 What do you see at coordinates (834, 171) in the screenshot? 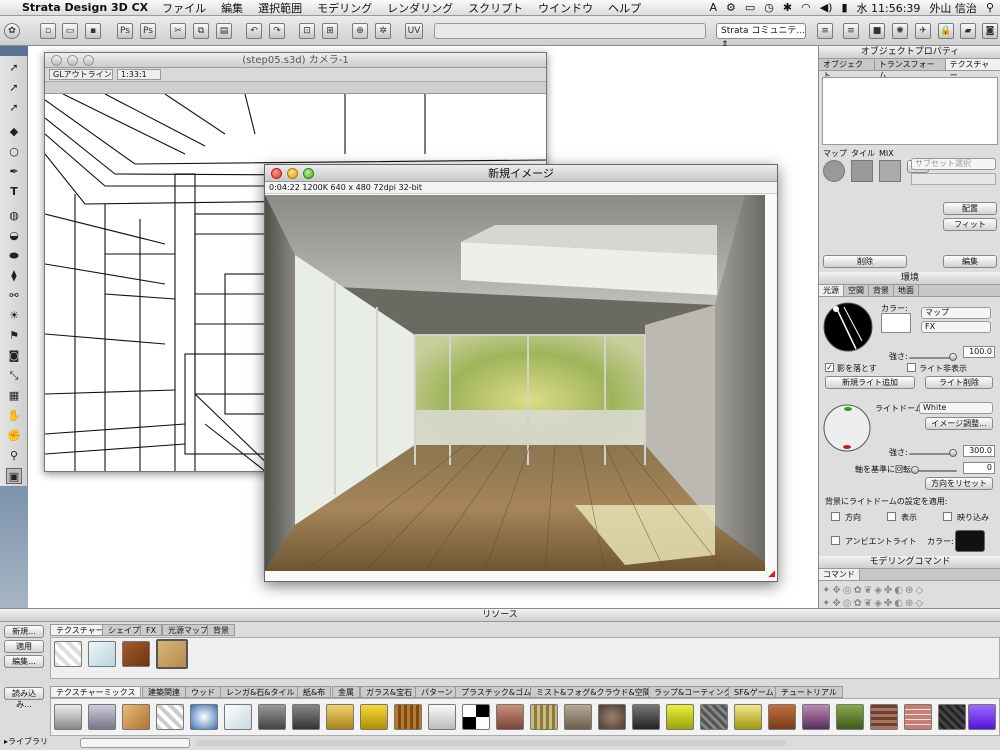
I see `map-sphere-icon` at bounding box center [834, 171].